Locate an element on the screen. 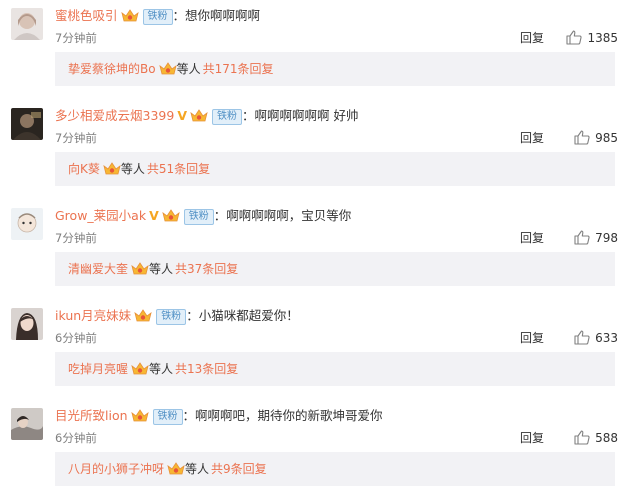  sub-reply-count-link: 共9条回复 is located at coordinates (239, 469).